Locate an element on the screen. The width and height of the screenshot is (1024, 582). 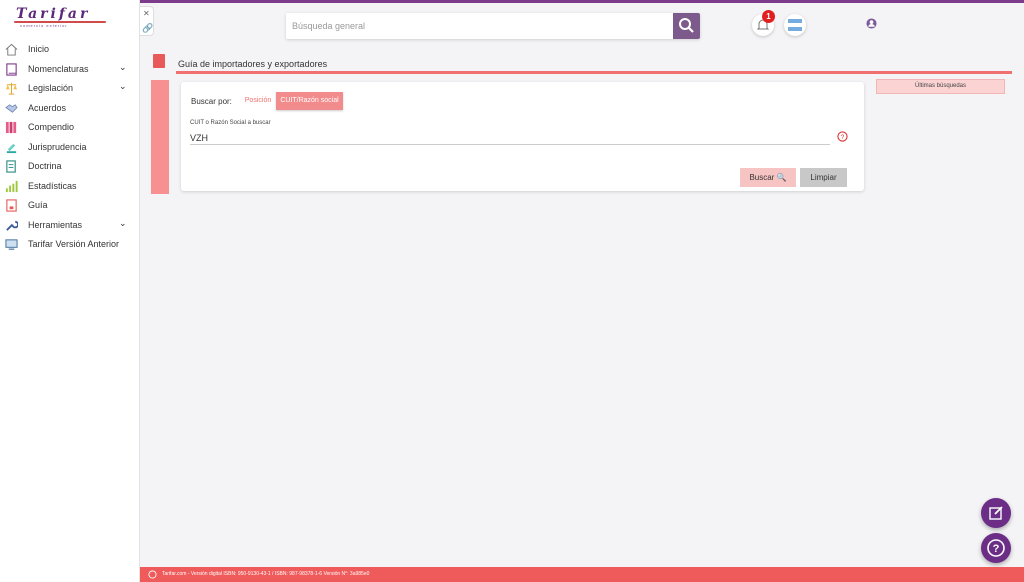
sidebar-item-nomenclaturas: Nomenclaturas ⌄ is located at coordinates (70, 70).